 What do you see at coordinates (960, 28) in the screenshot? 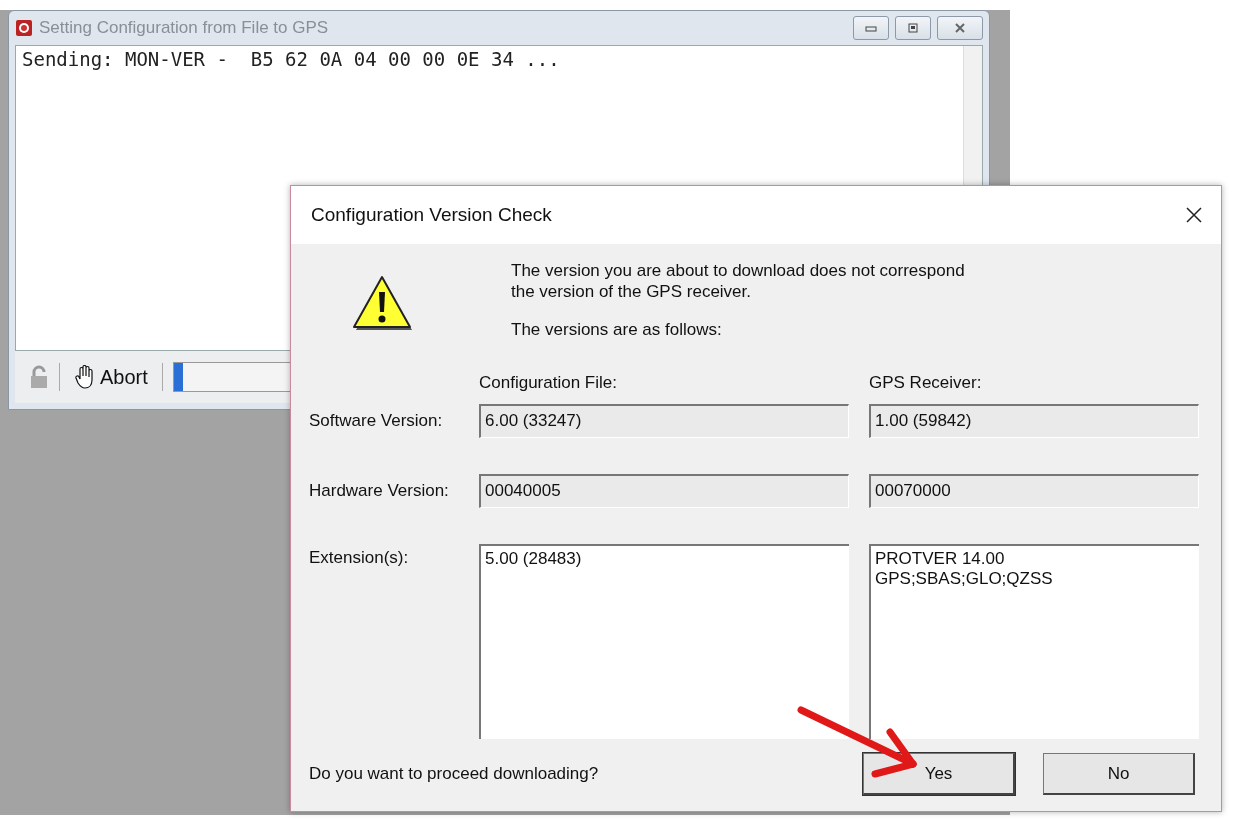
I see `close-icon` at bounding box center [960, 28].